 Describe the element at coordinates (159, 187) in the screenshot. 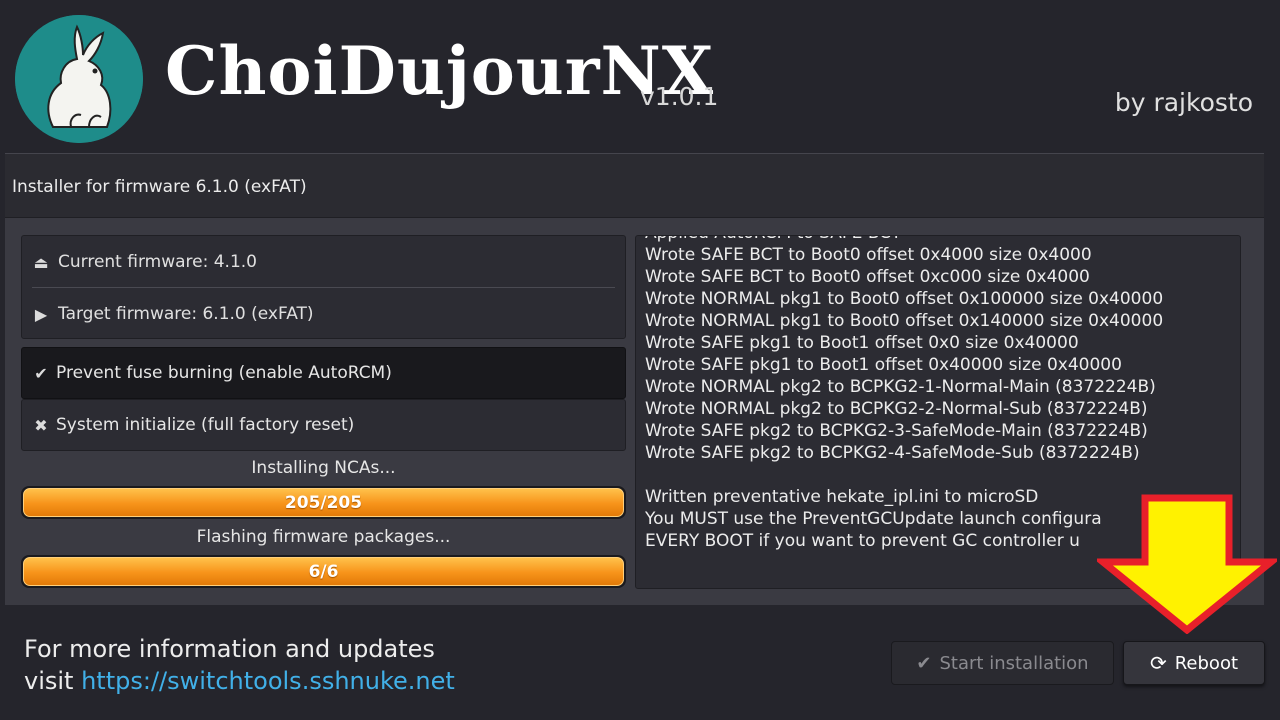

I see `installer-subtitle: Installer for firmware 6.1.0 (exFAT)` at that location.